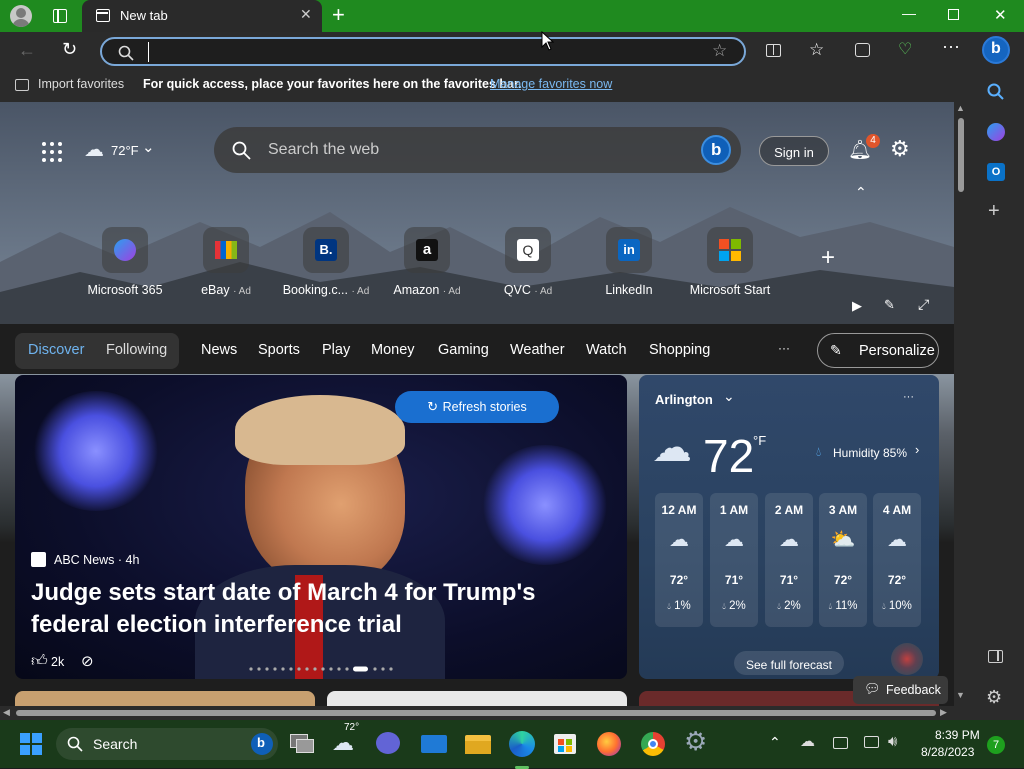 This screenshot has height=769, width=1024. What do you see at coordinates (957, 735) in the screenshot?
I see `clock-time: 8:39 PM` at bounding box center [957, 735].